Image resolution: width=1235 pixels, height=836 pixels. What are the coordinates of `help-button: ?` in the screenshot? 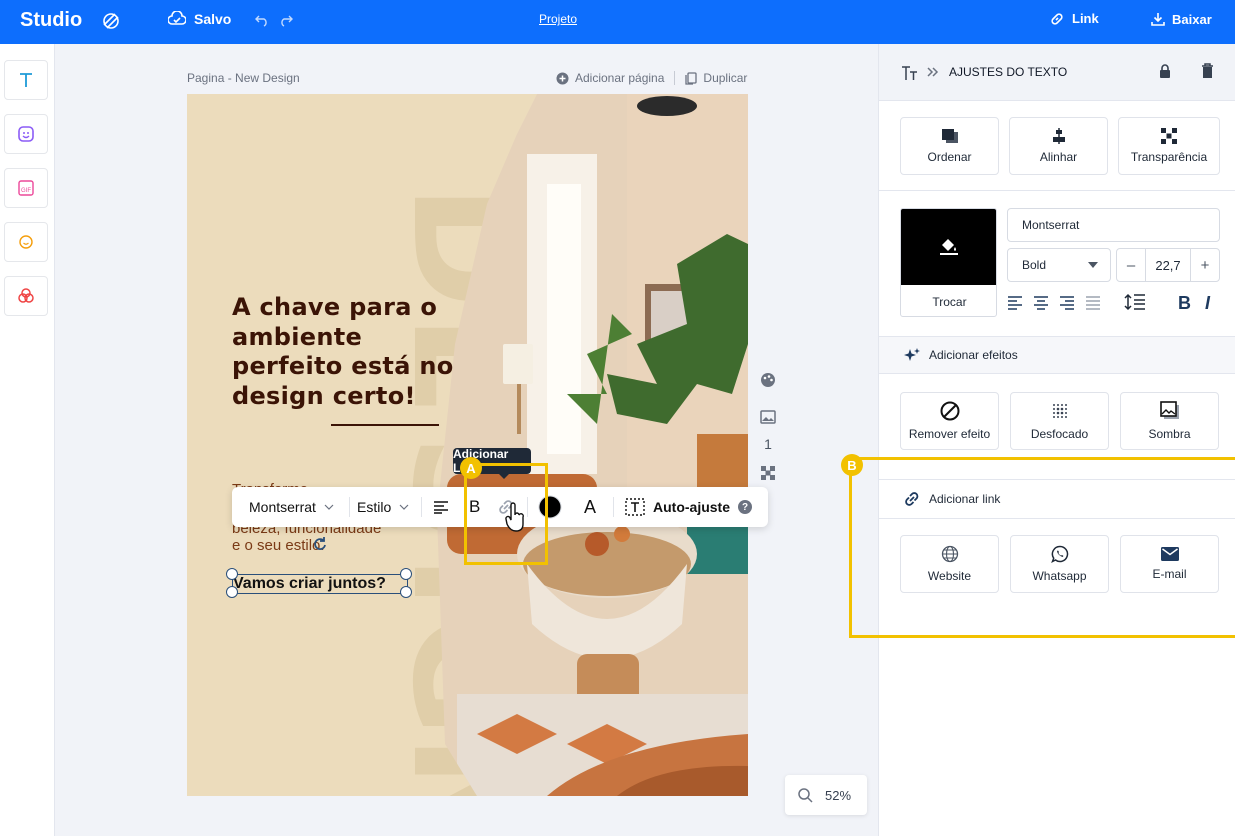 It's located at (745, 507).